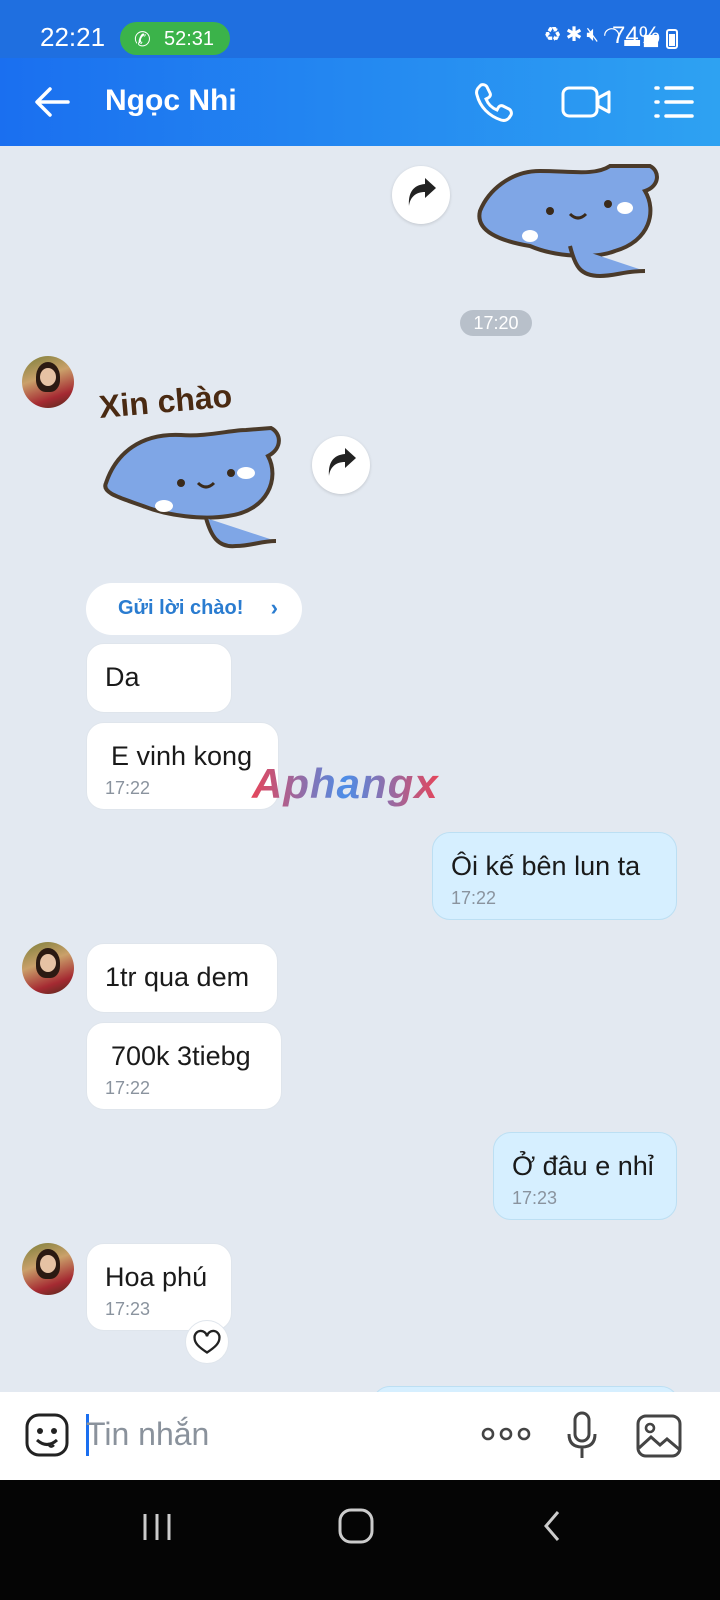 The width and height of the screenshot is (720, 1600). Describe the element at coordinates (47, 1435) in the screenshot. I see `sticker-emoji-icon` at that location.